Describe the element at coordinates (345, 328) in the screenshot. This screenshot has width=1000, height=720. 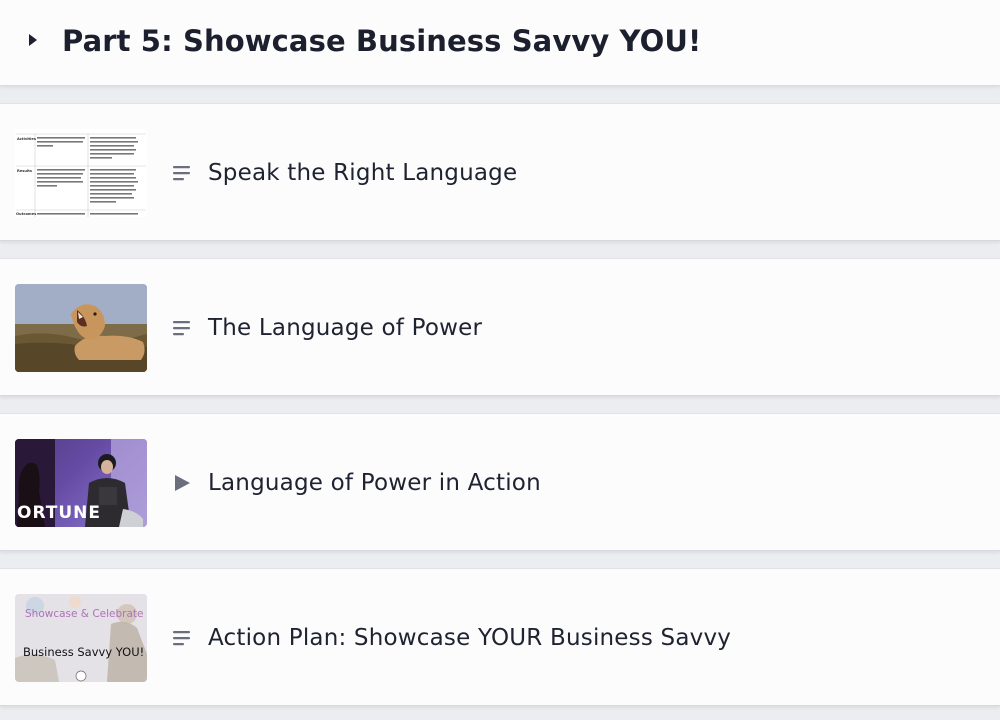
I see `lesson-title: The Language of Power` at that location.